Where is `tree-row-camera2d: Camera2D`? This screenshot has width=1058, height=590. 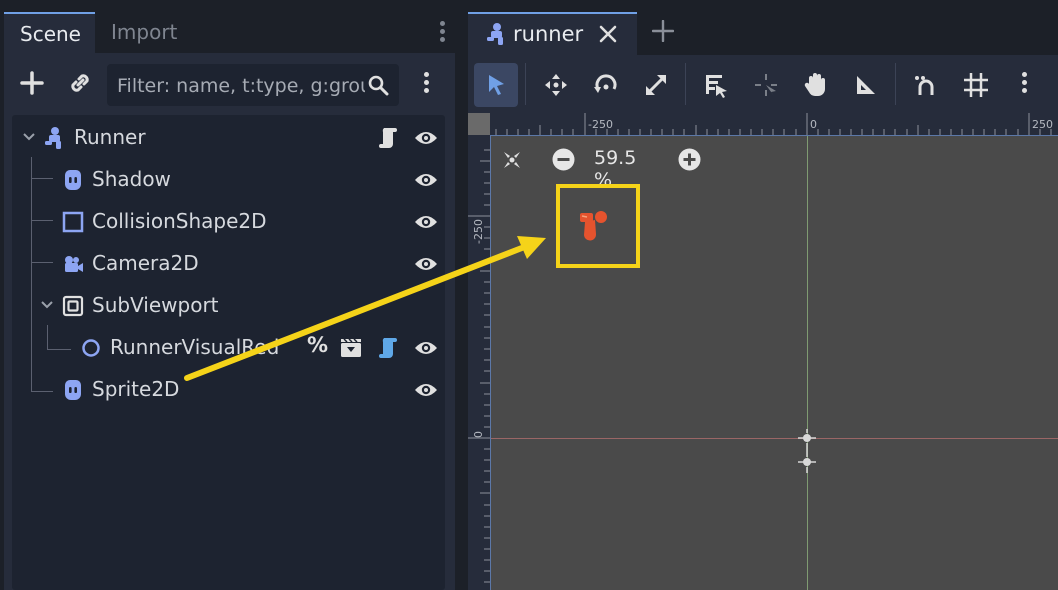
tree-row-camera2d: Camera2D is located at coordinates (228, 264).